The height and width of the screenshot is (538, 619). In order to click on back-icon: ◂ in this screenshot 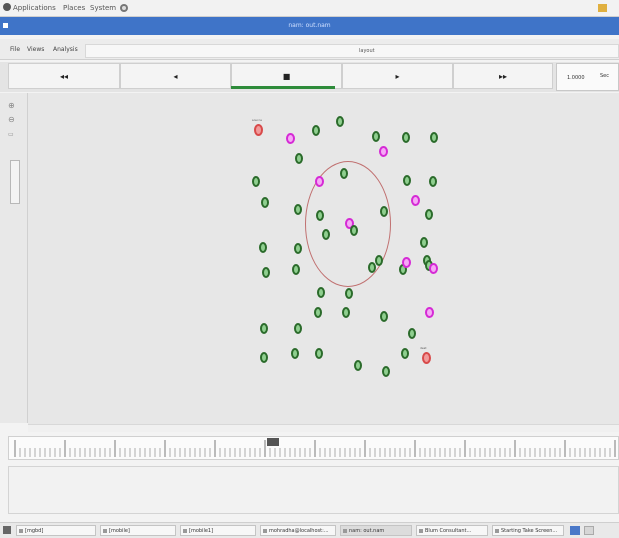, I will do `click(175, 76)`.